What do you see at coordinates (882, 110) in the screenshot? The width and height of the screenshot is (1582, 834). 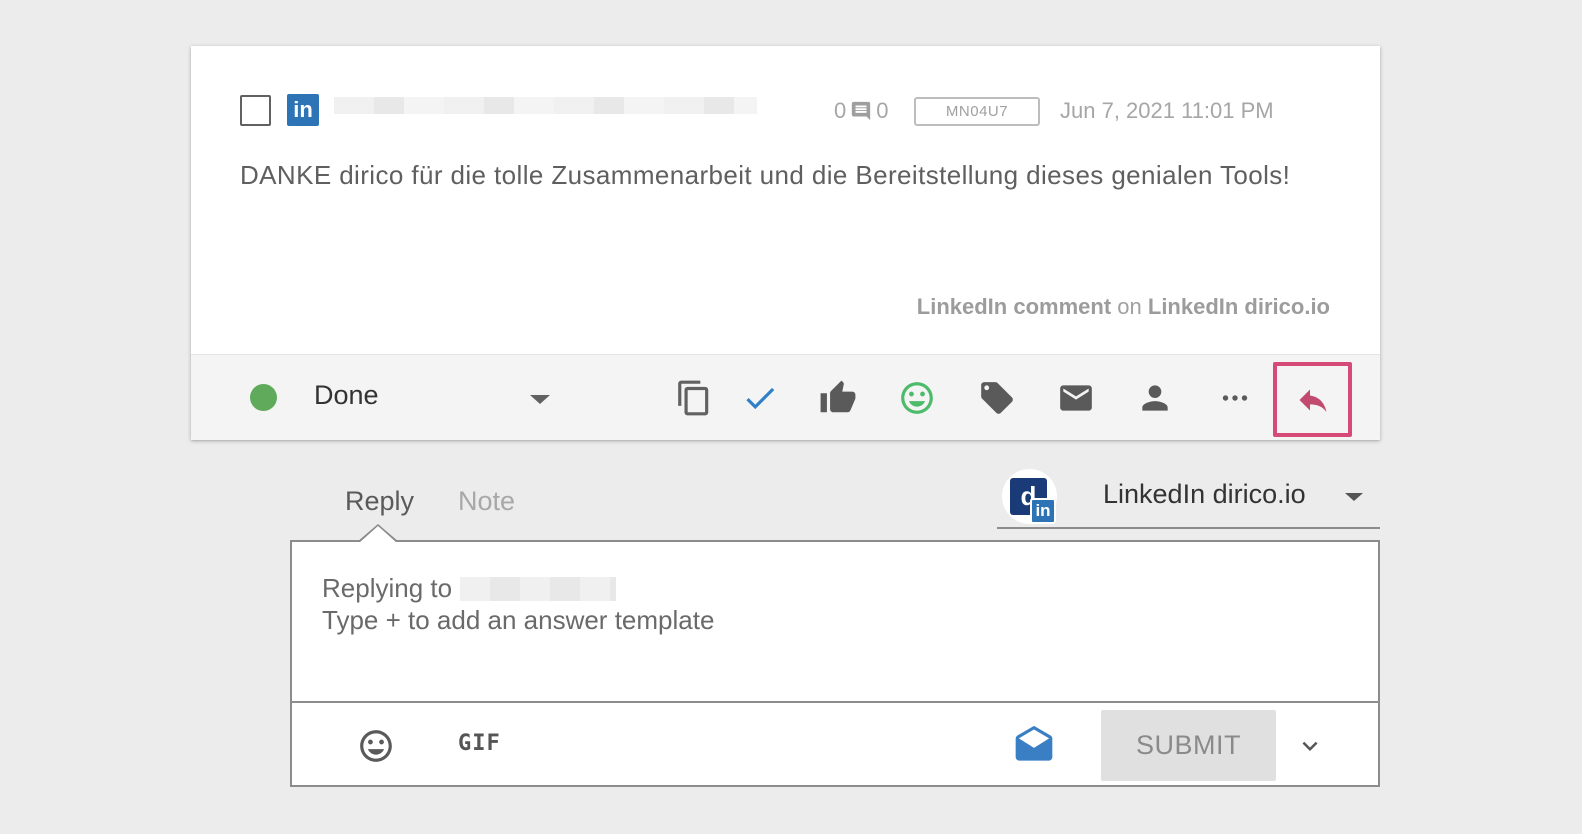 I see `reply-count-right: 0` at bounding box center [882, 110].